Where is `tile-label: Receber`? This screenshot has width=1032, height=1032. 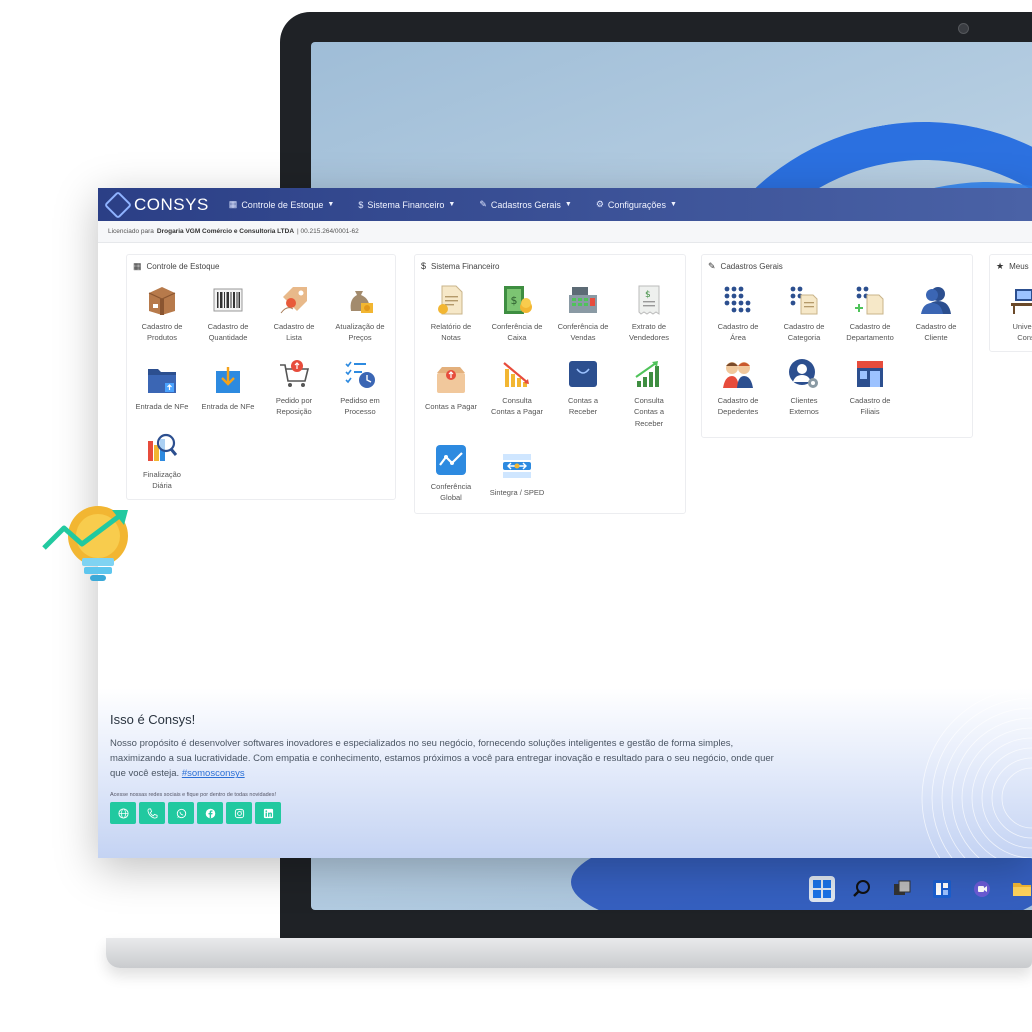
tile-label: Receber is located at coordinates (583, 412).